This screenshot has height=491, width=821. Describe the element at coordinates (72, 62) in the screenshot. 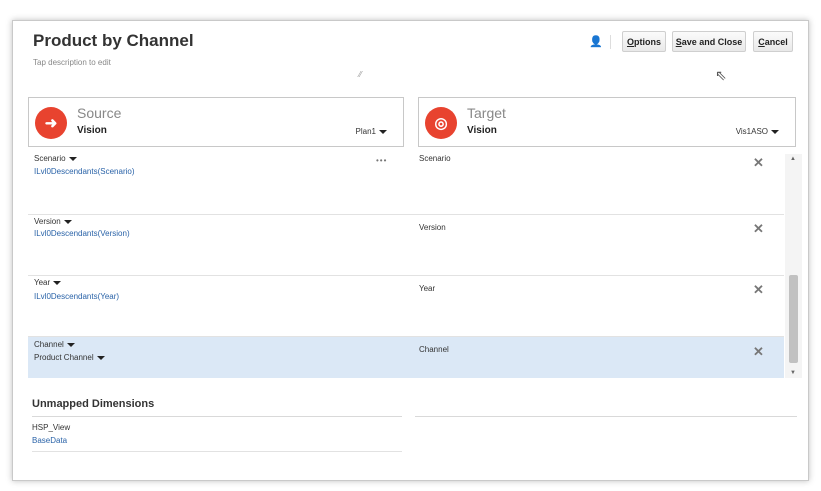

I see `description-field: Tap description to edit` at that location.